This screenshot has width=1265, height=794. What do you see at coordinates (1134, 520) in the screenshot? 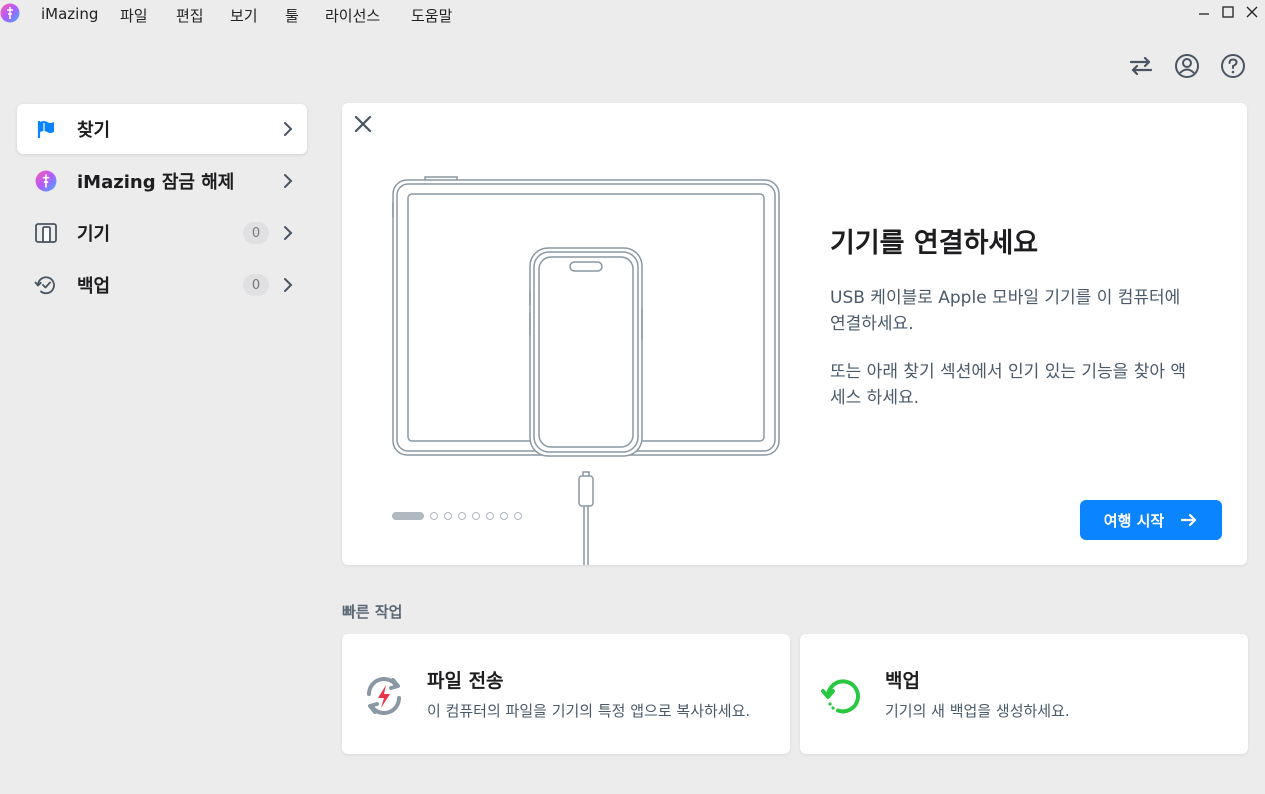
I see `start-tour-label: 여행 시작` at bounding box center [1134, 520].